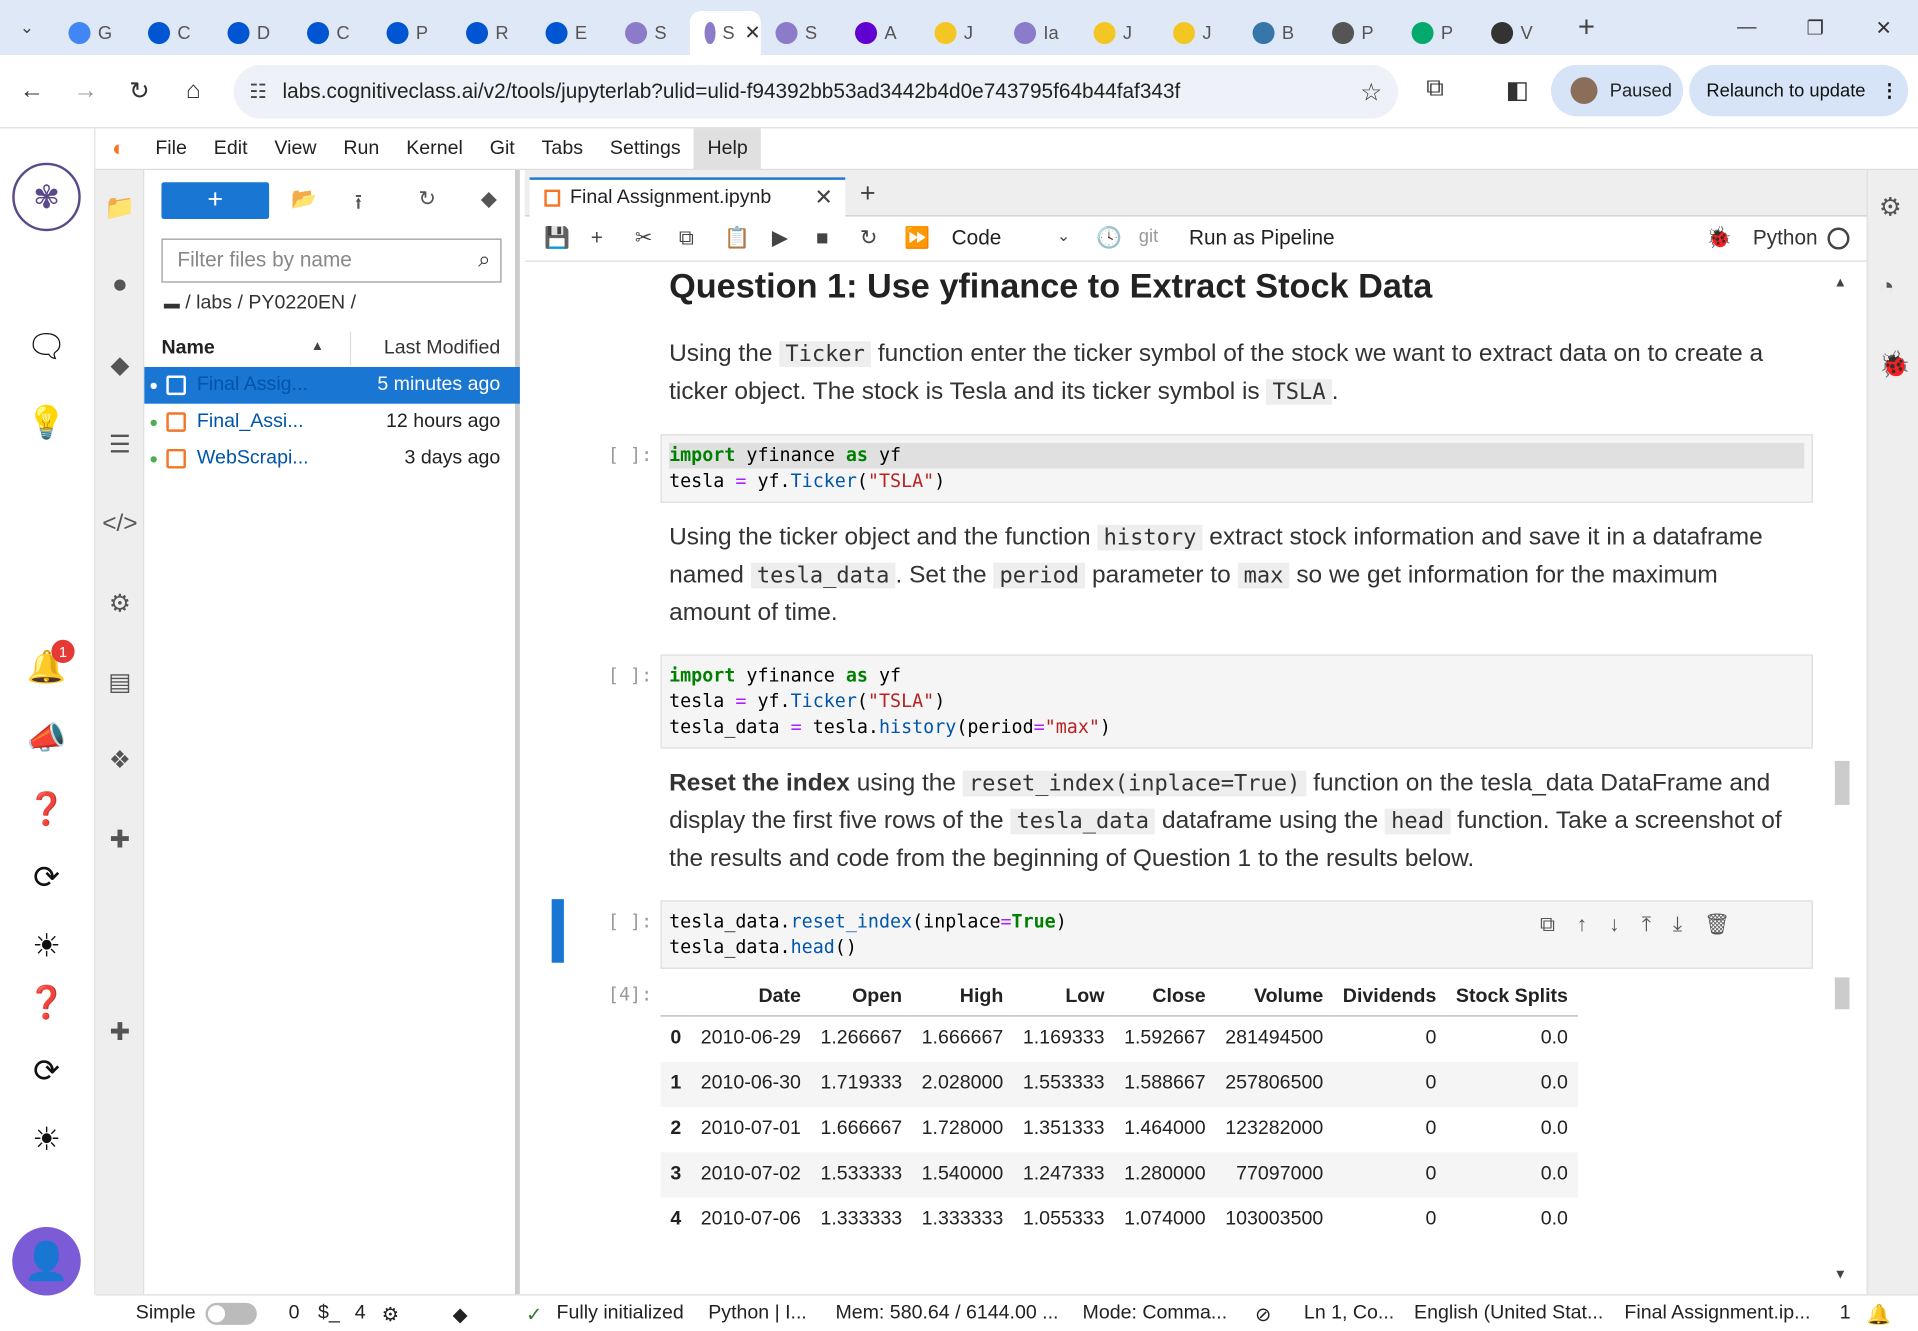 The height and width of the screenshot is (1331, 1918). Describe the element at coordinates (780, 238) in the screenshot. I see `run-icon: ▶` at that location.